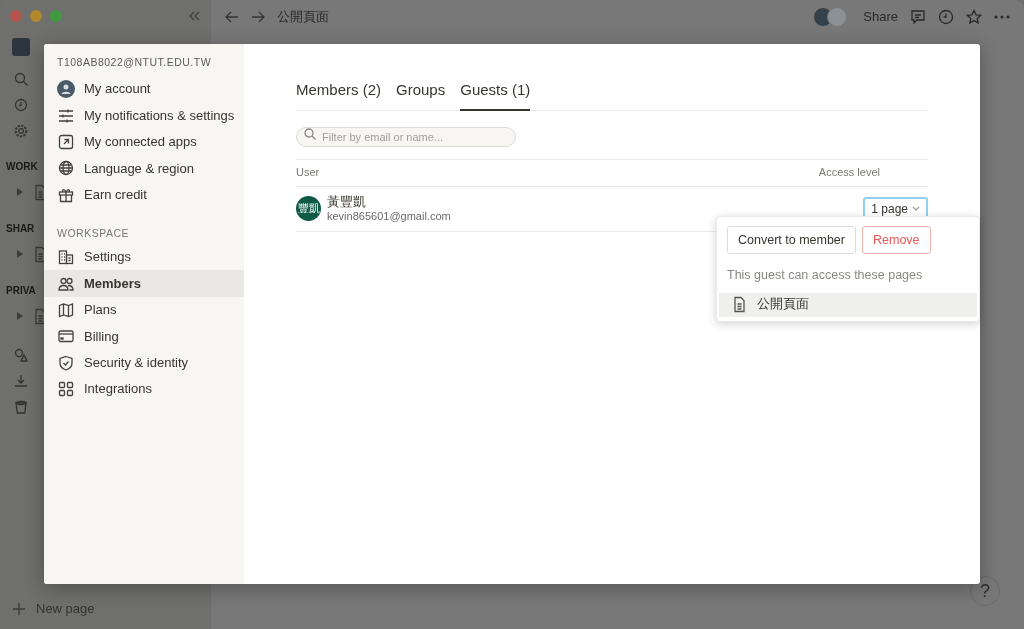 Image resolution: width=1024 pixels, height=629 pixels. Describe the element at coordinates (144, 362) in the screenshot. I see `settings-menu-item: Security & identity` at that location.